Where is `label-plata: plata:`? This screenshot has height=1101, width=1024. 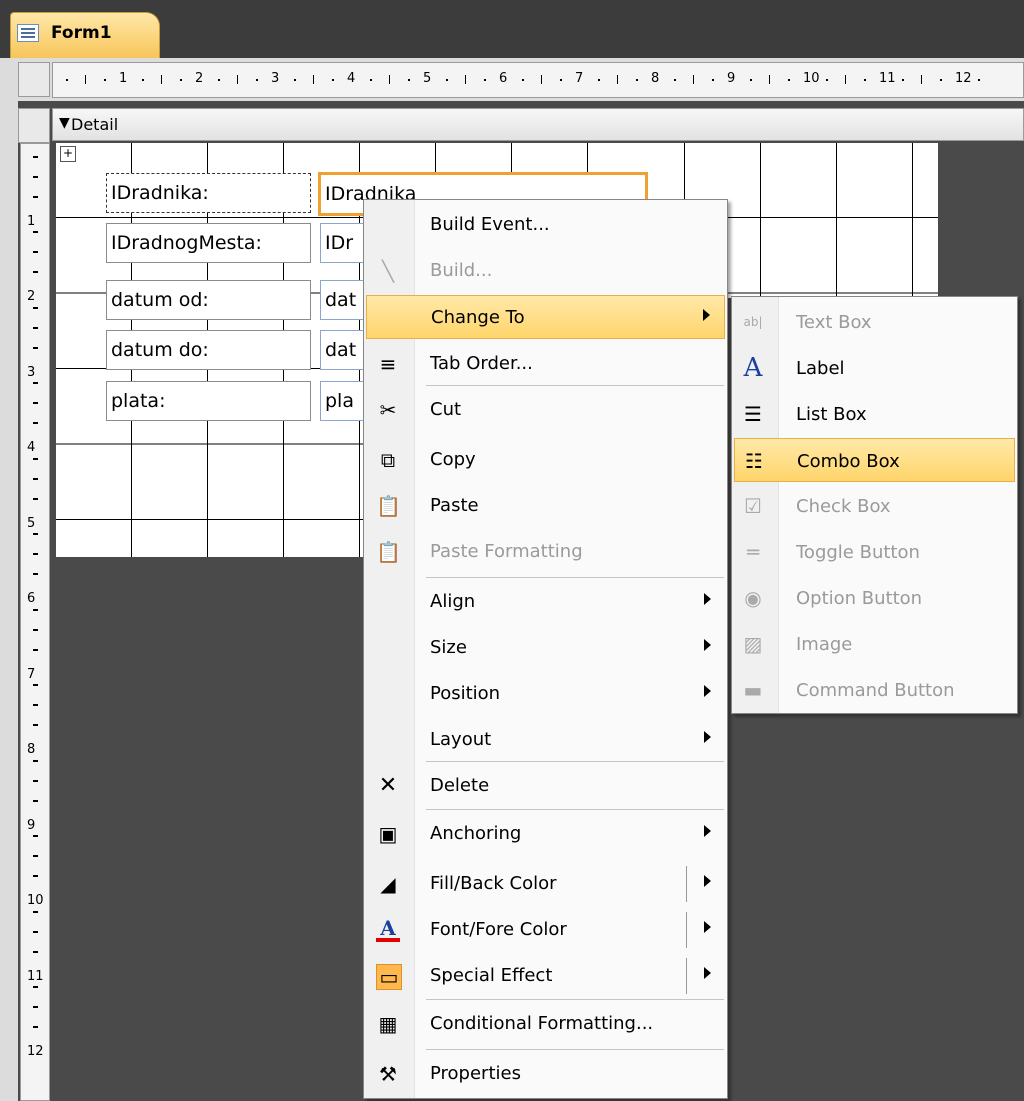
label-plata: plata: is located at coordinates (208, 401).